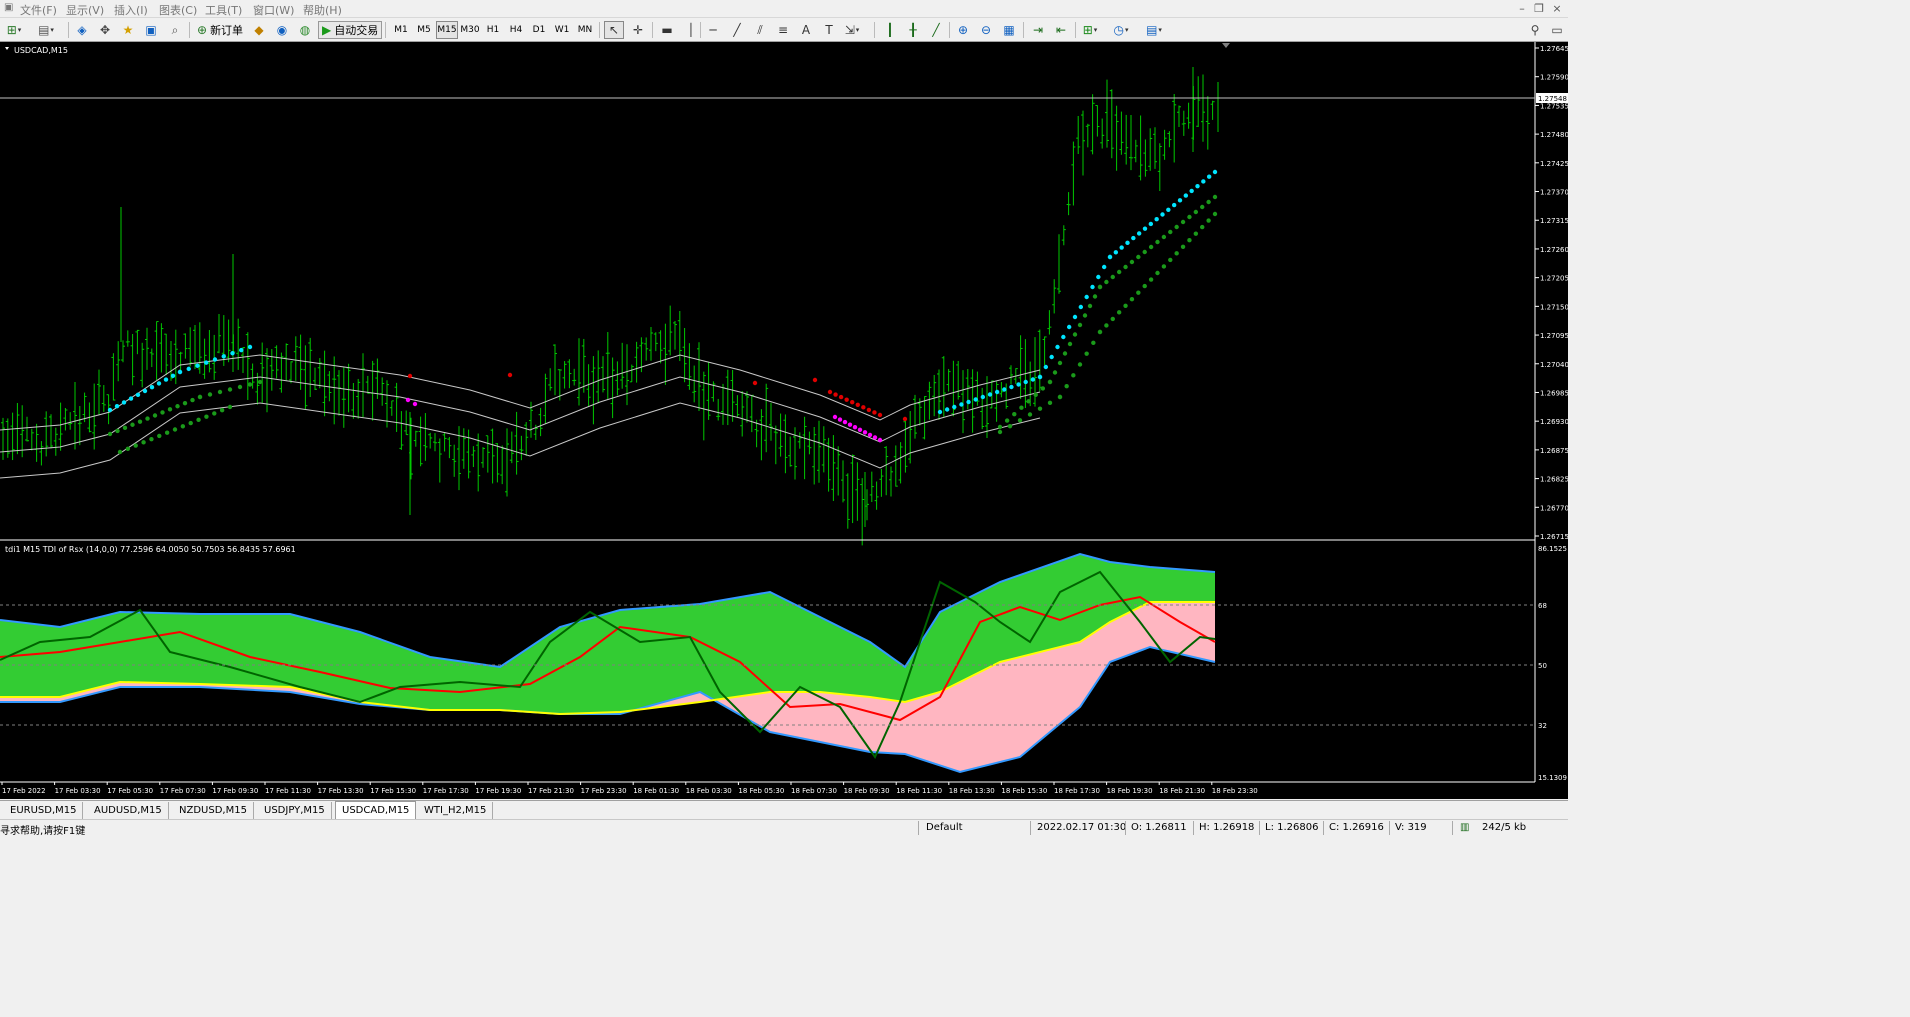 Image resolution: width=1910 pixels, height=1017 pixels. What do you see at coordinates (470, 30) in the screenshot?
I see `timeframe-m30: M30` at bounding box center [470, 30].